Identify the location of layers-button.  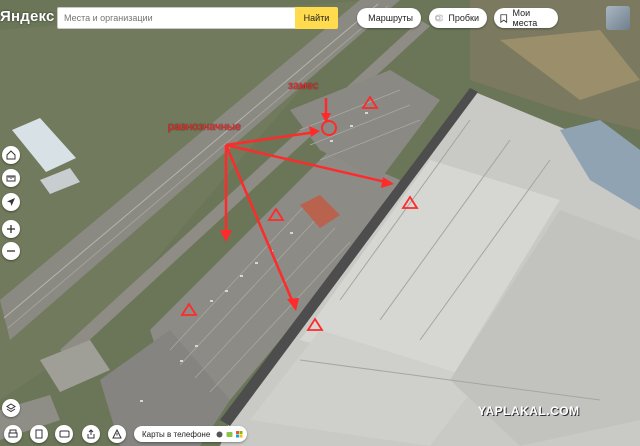
(11, 408).